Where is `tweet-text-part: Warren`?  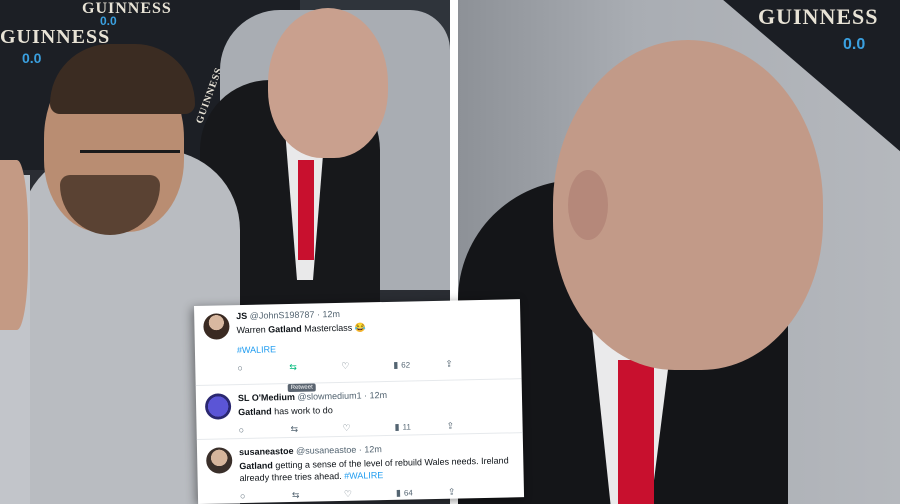
tweet-text-part: Warren is located at coordinates (252, 330).